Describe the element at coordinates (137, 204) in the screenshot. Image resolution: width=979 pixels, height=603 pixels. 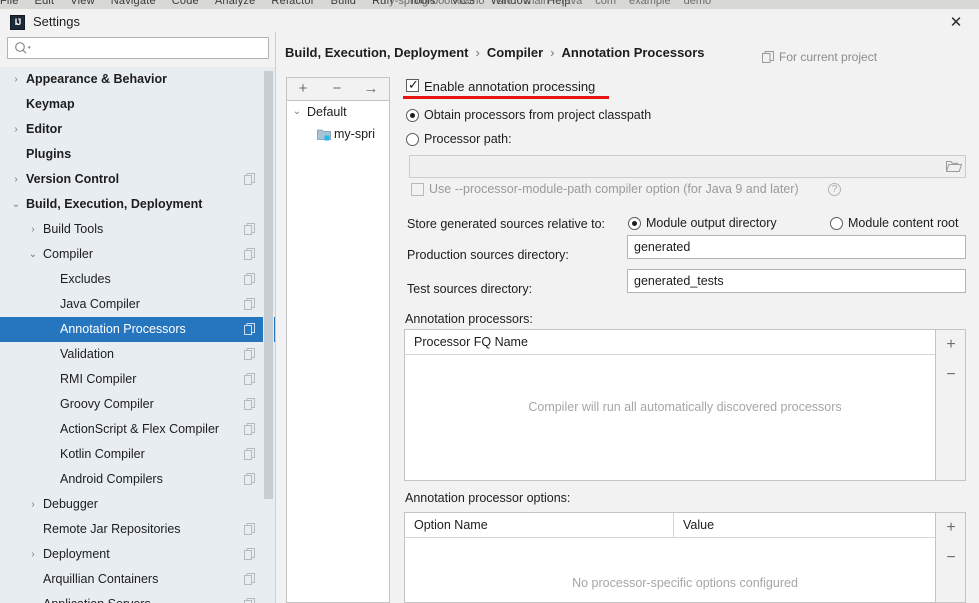
I see `sidebar-item-build-execution-deployment: ⌄ Build, Execution, Deployment` at that location.